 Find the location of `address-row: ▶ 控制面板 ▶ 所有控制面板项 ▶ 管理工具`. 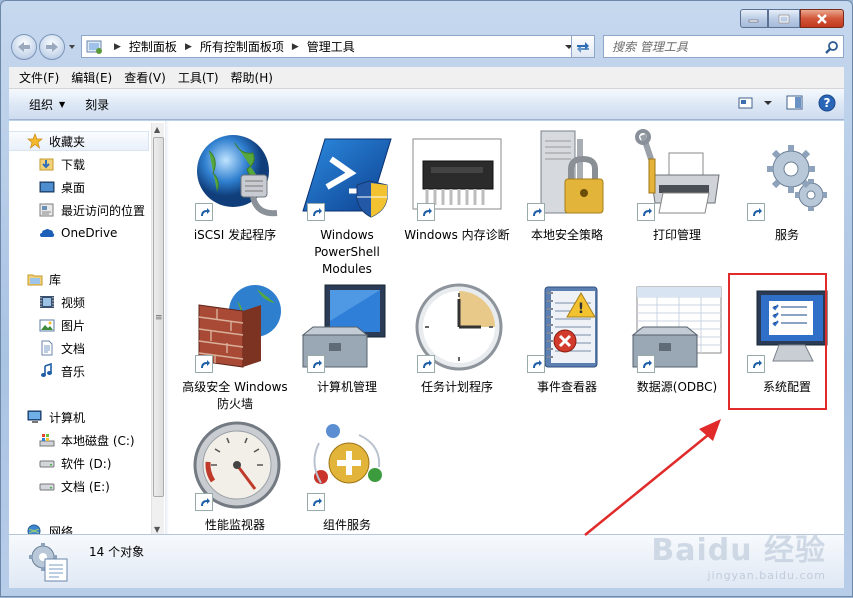

address-row: ▶ 控制面板 ▶ 所有控制面板项 ▶ 管理工具 is located at coordinates (426, 47).